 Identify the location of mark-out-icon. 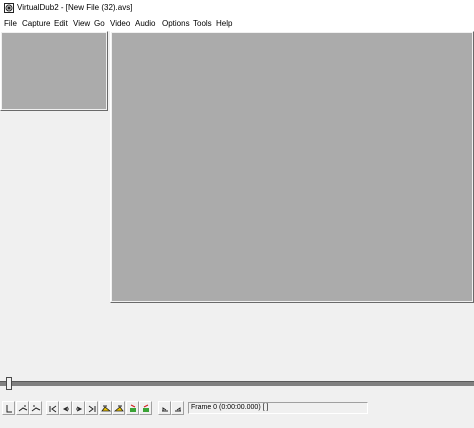
(178, 409).